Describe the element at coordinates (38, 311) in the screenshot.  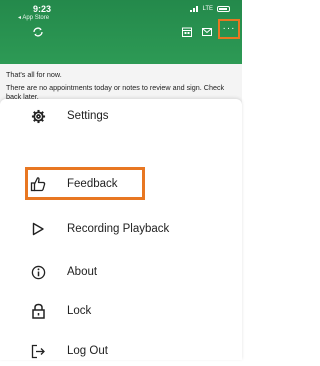
I see `lock-icon` at that location.